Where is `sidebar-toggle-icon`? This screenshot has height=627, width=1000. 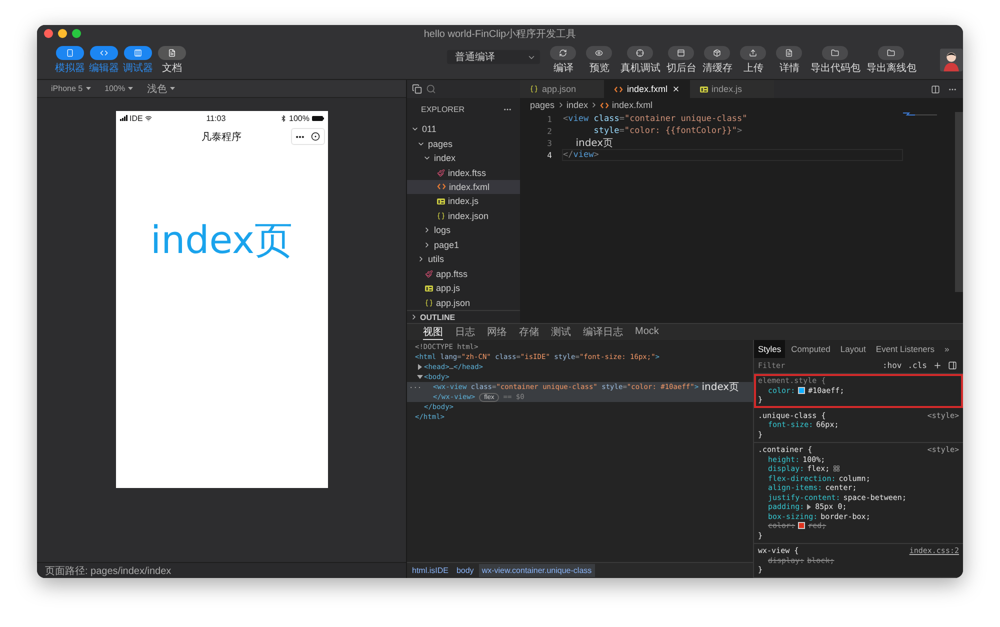
sidebar-toggle-icon is located at coordinates (952, 365).